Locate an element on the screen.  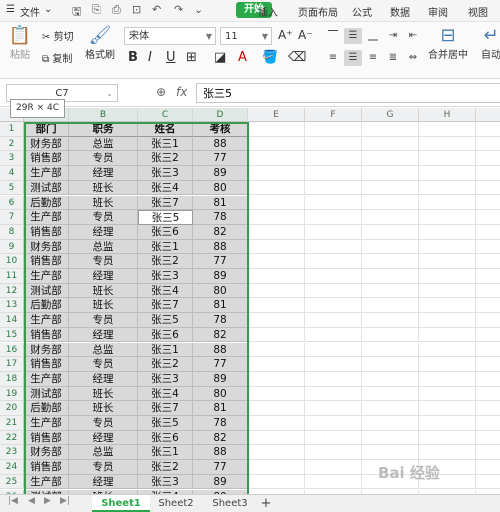
font-name-select: 宋体 ▼ is located at coordinates (170, 36).